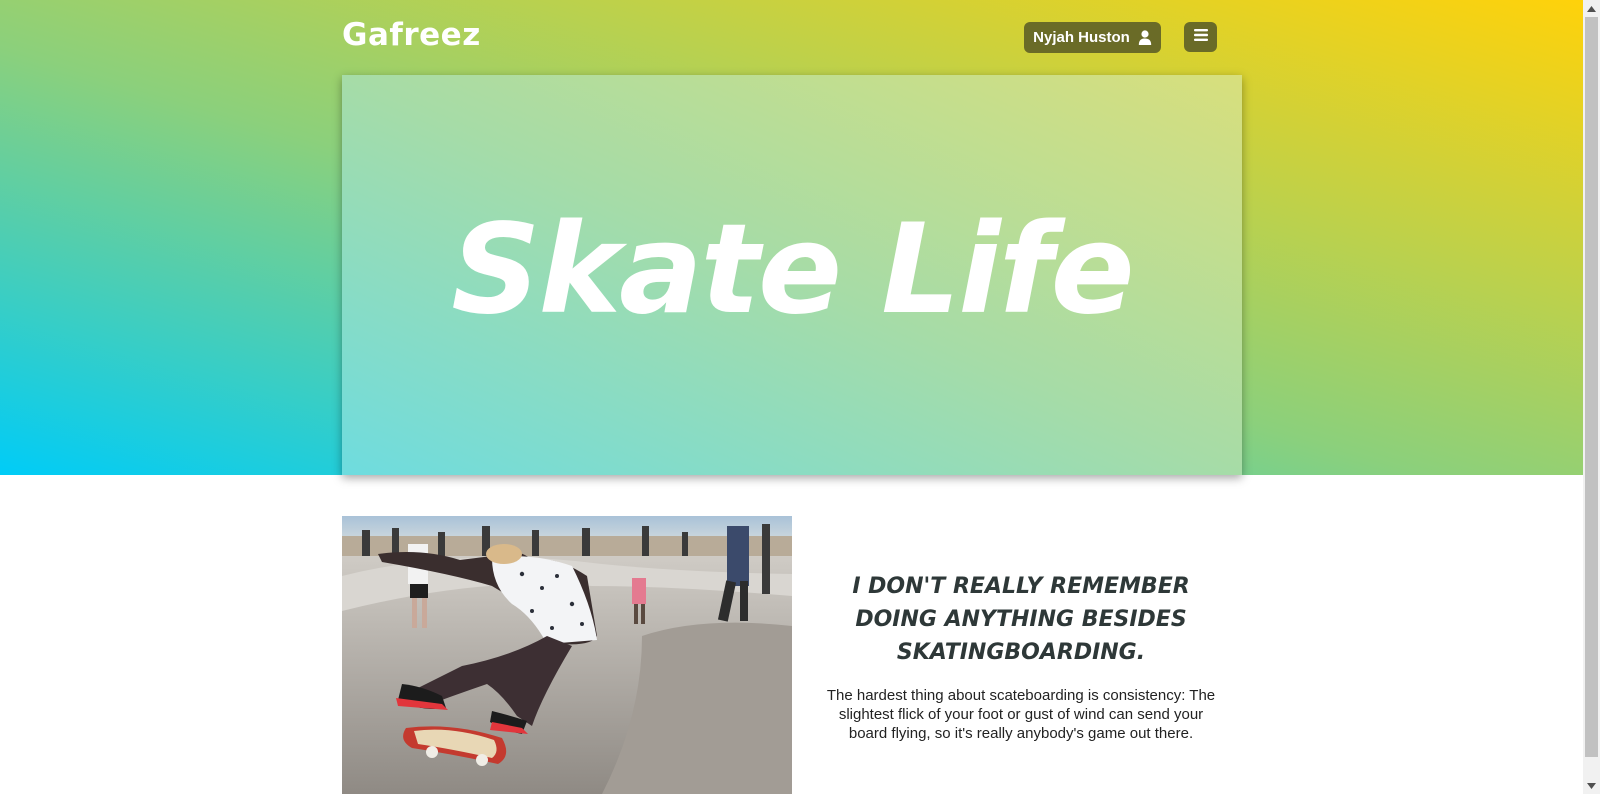  What do you see at coordinates (567, 655) in the screenshot?
I see `skateboarder-photo` at bounding box center [567, 655].